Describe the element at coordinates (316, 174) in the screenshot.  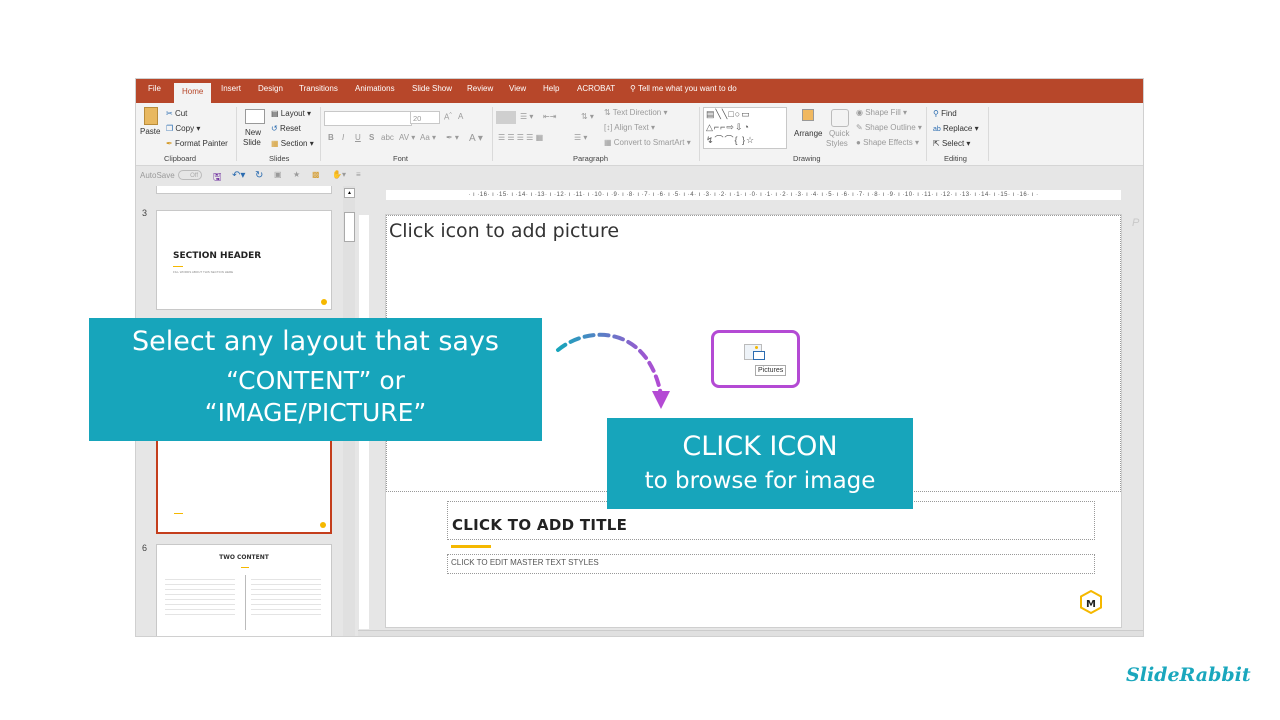
I see `group-icon: ▩` at that location.